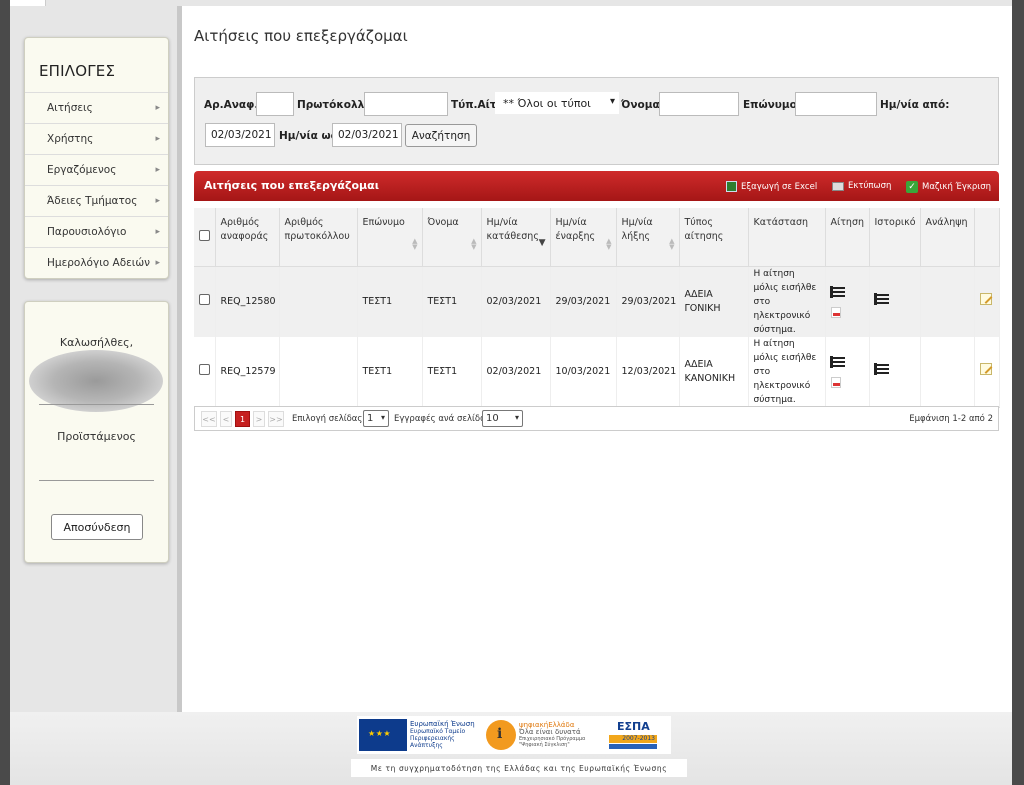 This screenshot has height=785, width=1024. What do you see at coordinates (648, 237) in the screenshot?
I see `col-end-date: Ημ/νία λήξης ▲ ▼` at bounding box center [648, 237].